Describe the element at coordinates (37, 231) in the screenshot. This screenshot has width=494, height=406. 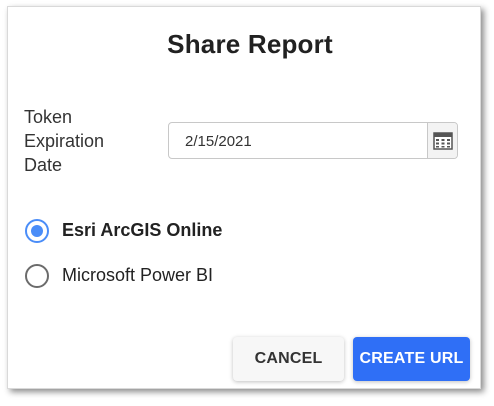
I see `radio-selected` at that location.